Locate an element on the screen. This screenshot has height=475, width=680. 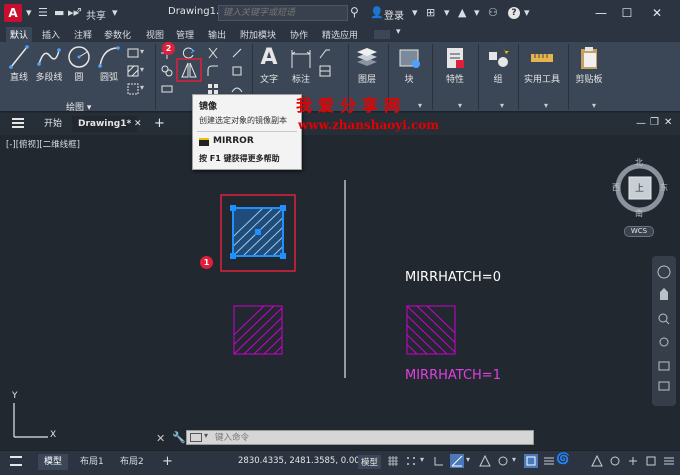
block-panel-expand-icon: ▾ is located at coordinates (420, 105).